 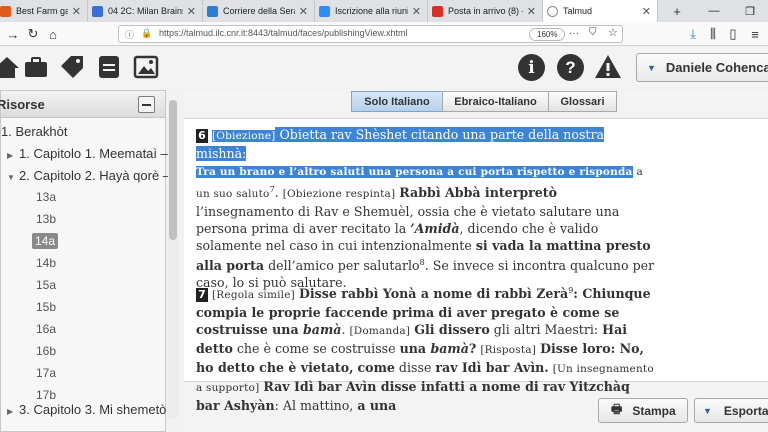 What do you see at coordinates (129, 34) in the screenshot?
I see `info-icon: ⓘ` at bounding box center [129, 34].